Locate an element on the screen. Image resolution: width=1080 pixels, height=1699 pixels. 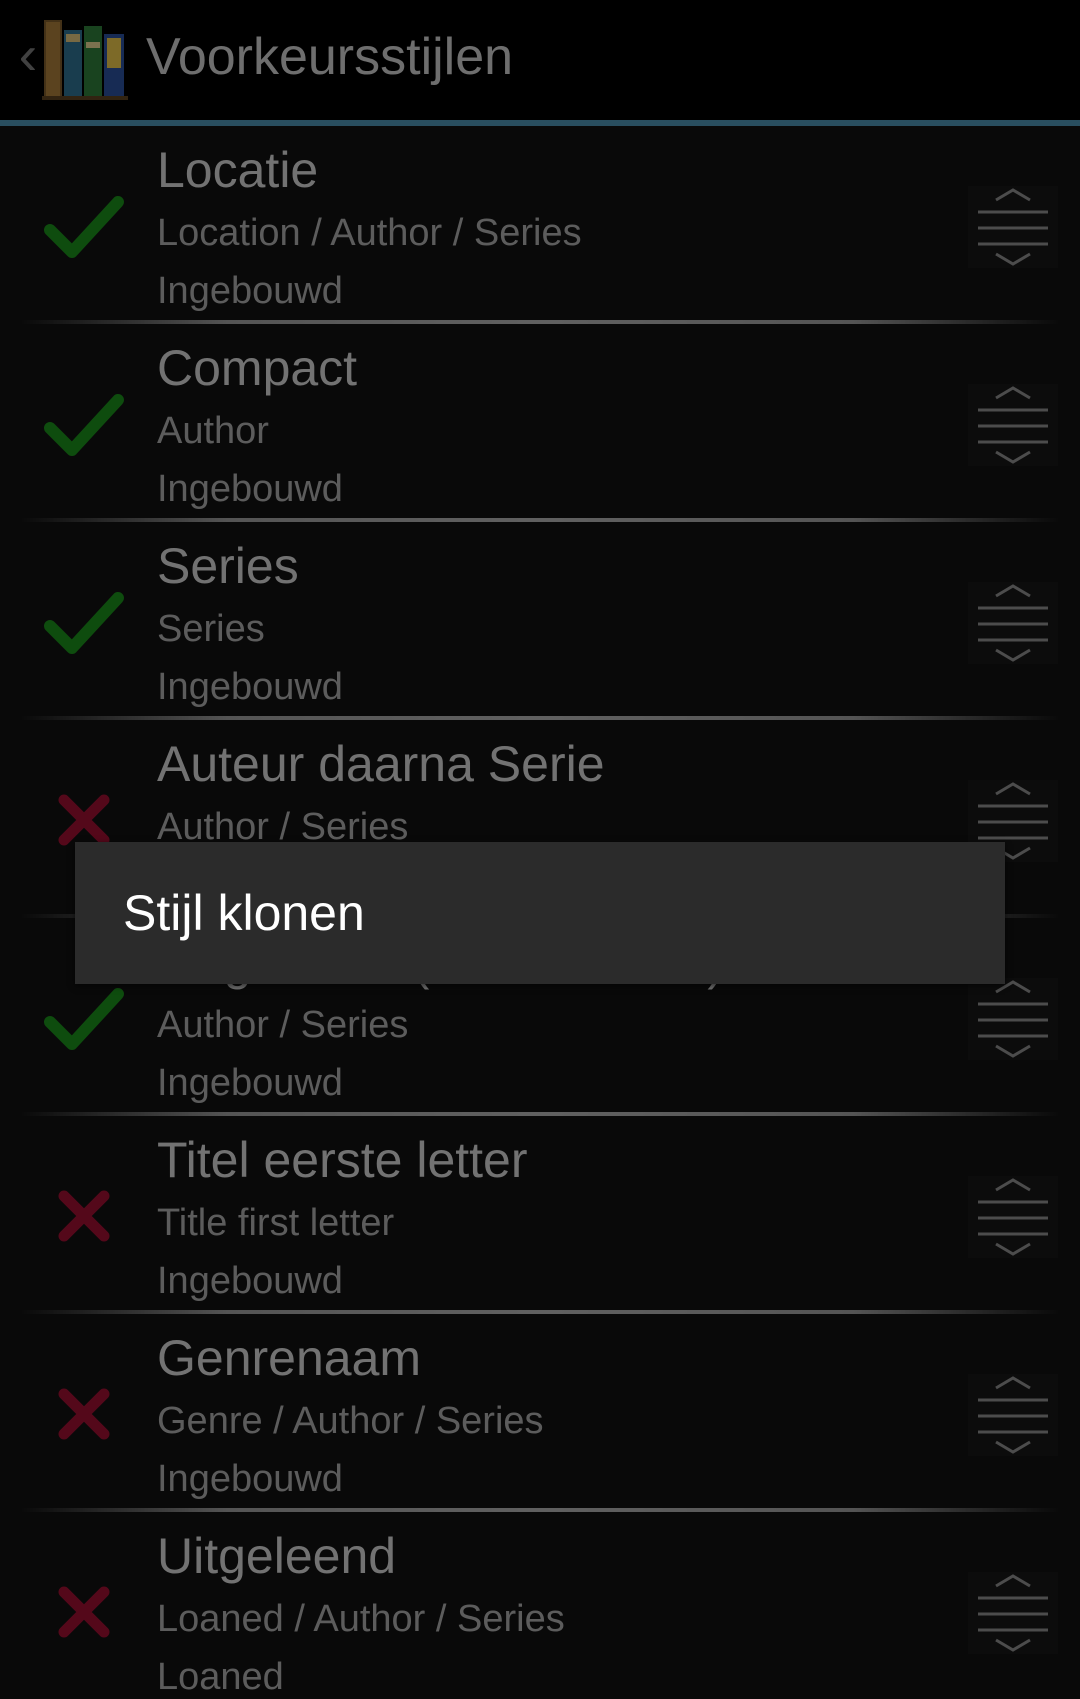
context-menu: Stijl klonen is located at coordinates (540, 913).